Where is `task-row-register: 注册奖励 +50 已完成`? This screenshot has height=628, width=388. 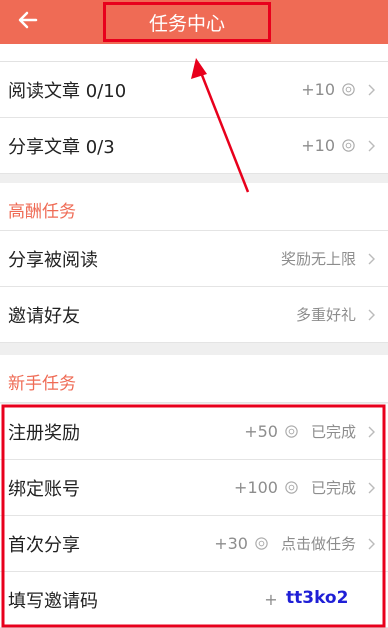
task-row-register: 注册奖励 +50 已完成 is located at coordinates (194, 432).